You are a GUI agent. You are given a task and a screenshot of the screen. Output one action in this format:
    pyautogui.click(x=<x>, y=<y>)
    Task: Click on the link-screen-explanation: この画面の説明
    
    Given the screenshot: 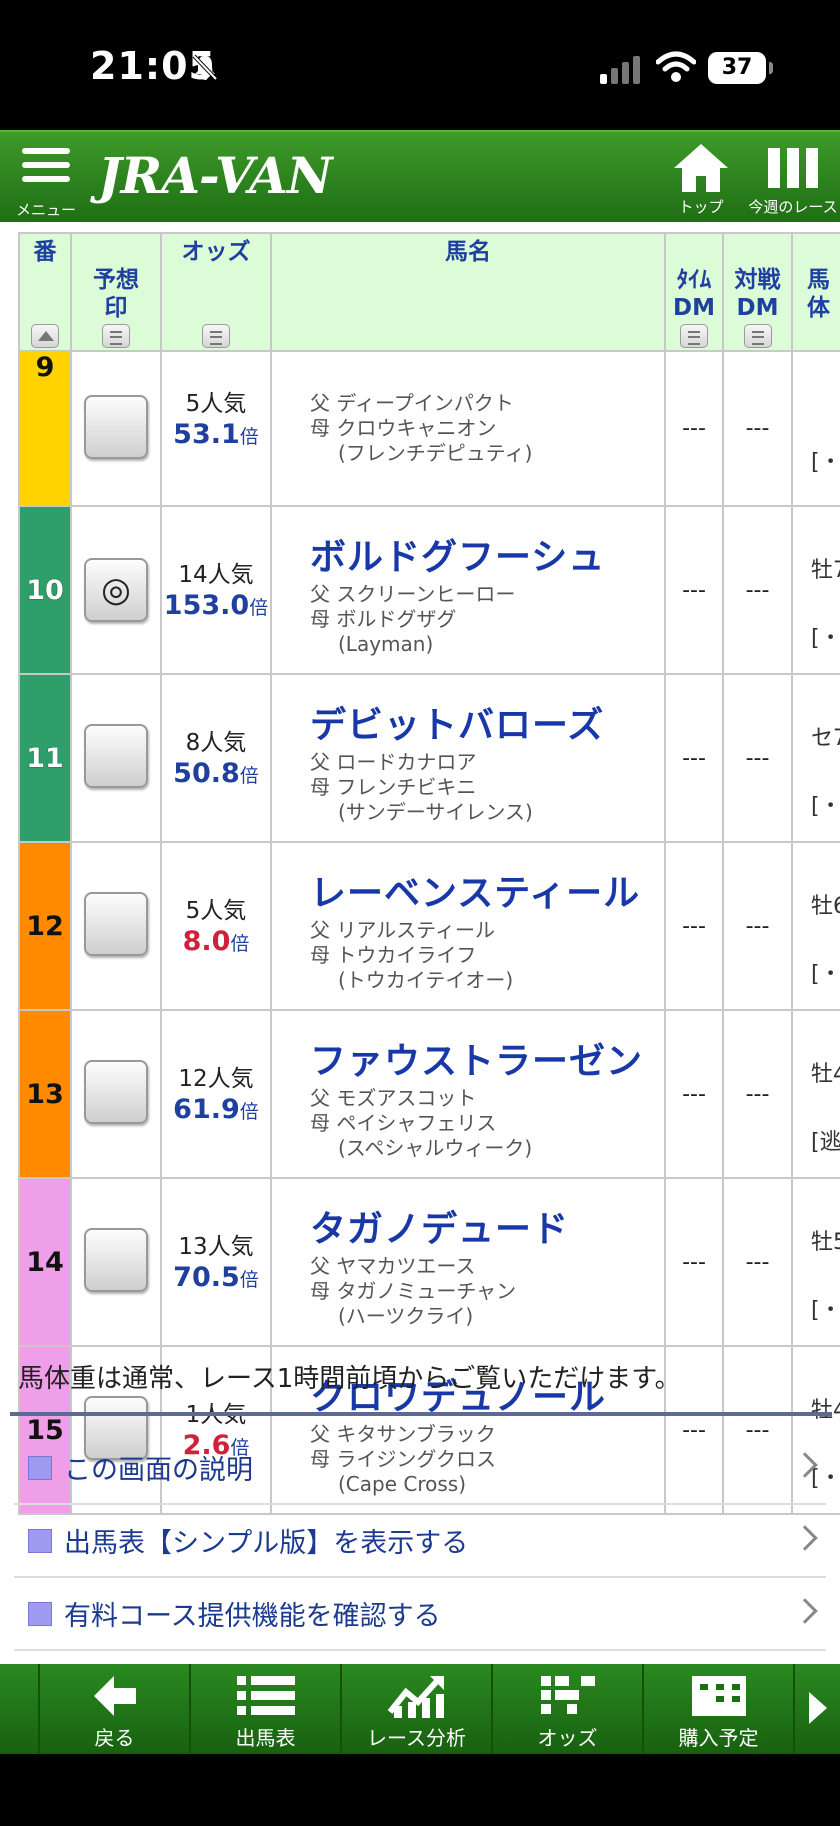 What is the action you would take?
    pyautogui.click(x=420, y=1468)
    